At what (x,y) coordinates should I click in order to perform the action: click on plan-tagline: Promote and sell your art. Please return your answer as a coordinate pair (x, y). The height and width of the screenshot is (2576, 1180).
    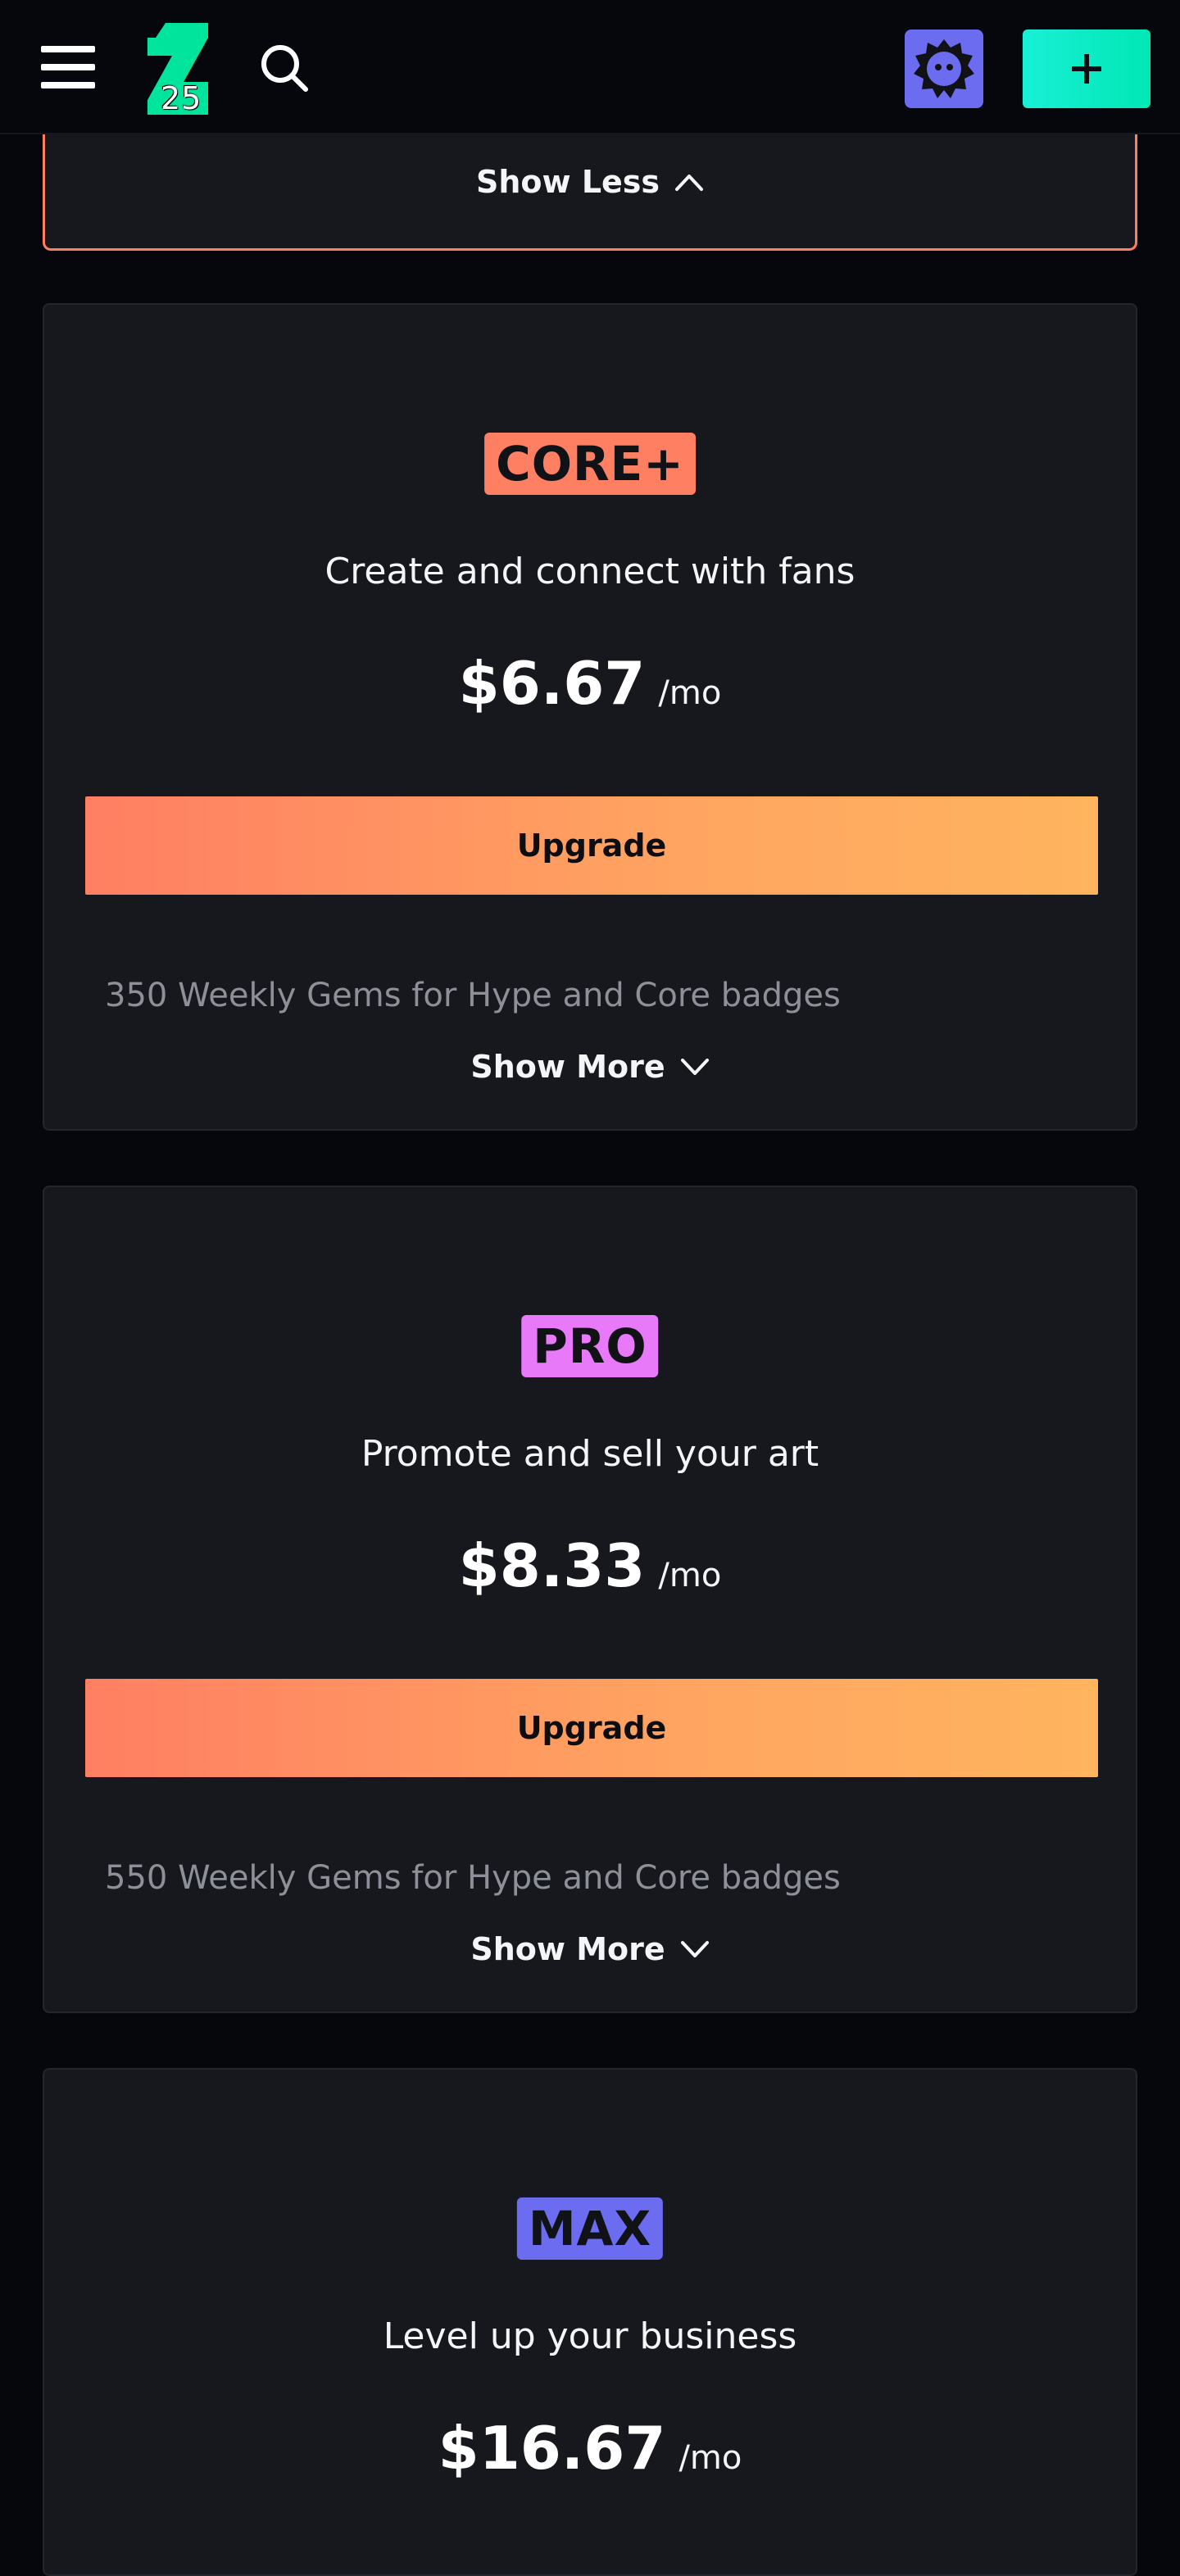
    Looking at the image, I should click on (590, 1454).